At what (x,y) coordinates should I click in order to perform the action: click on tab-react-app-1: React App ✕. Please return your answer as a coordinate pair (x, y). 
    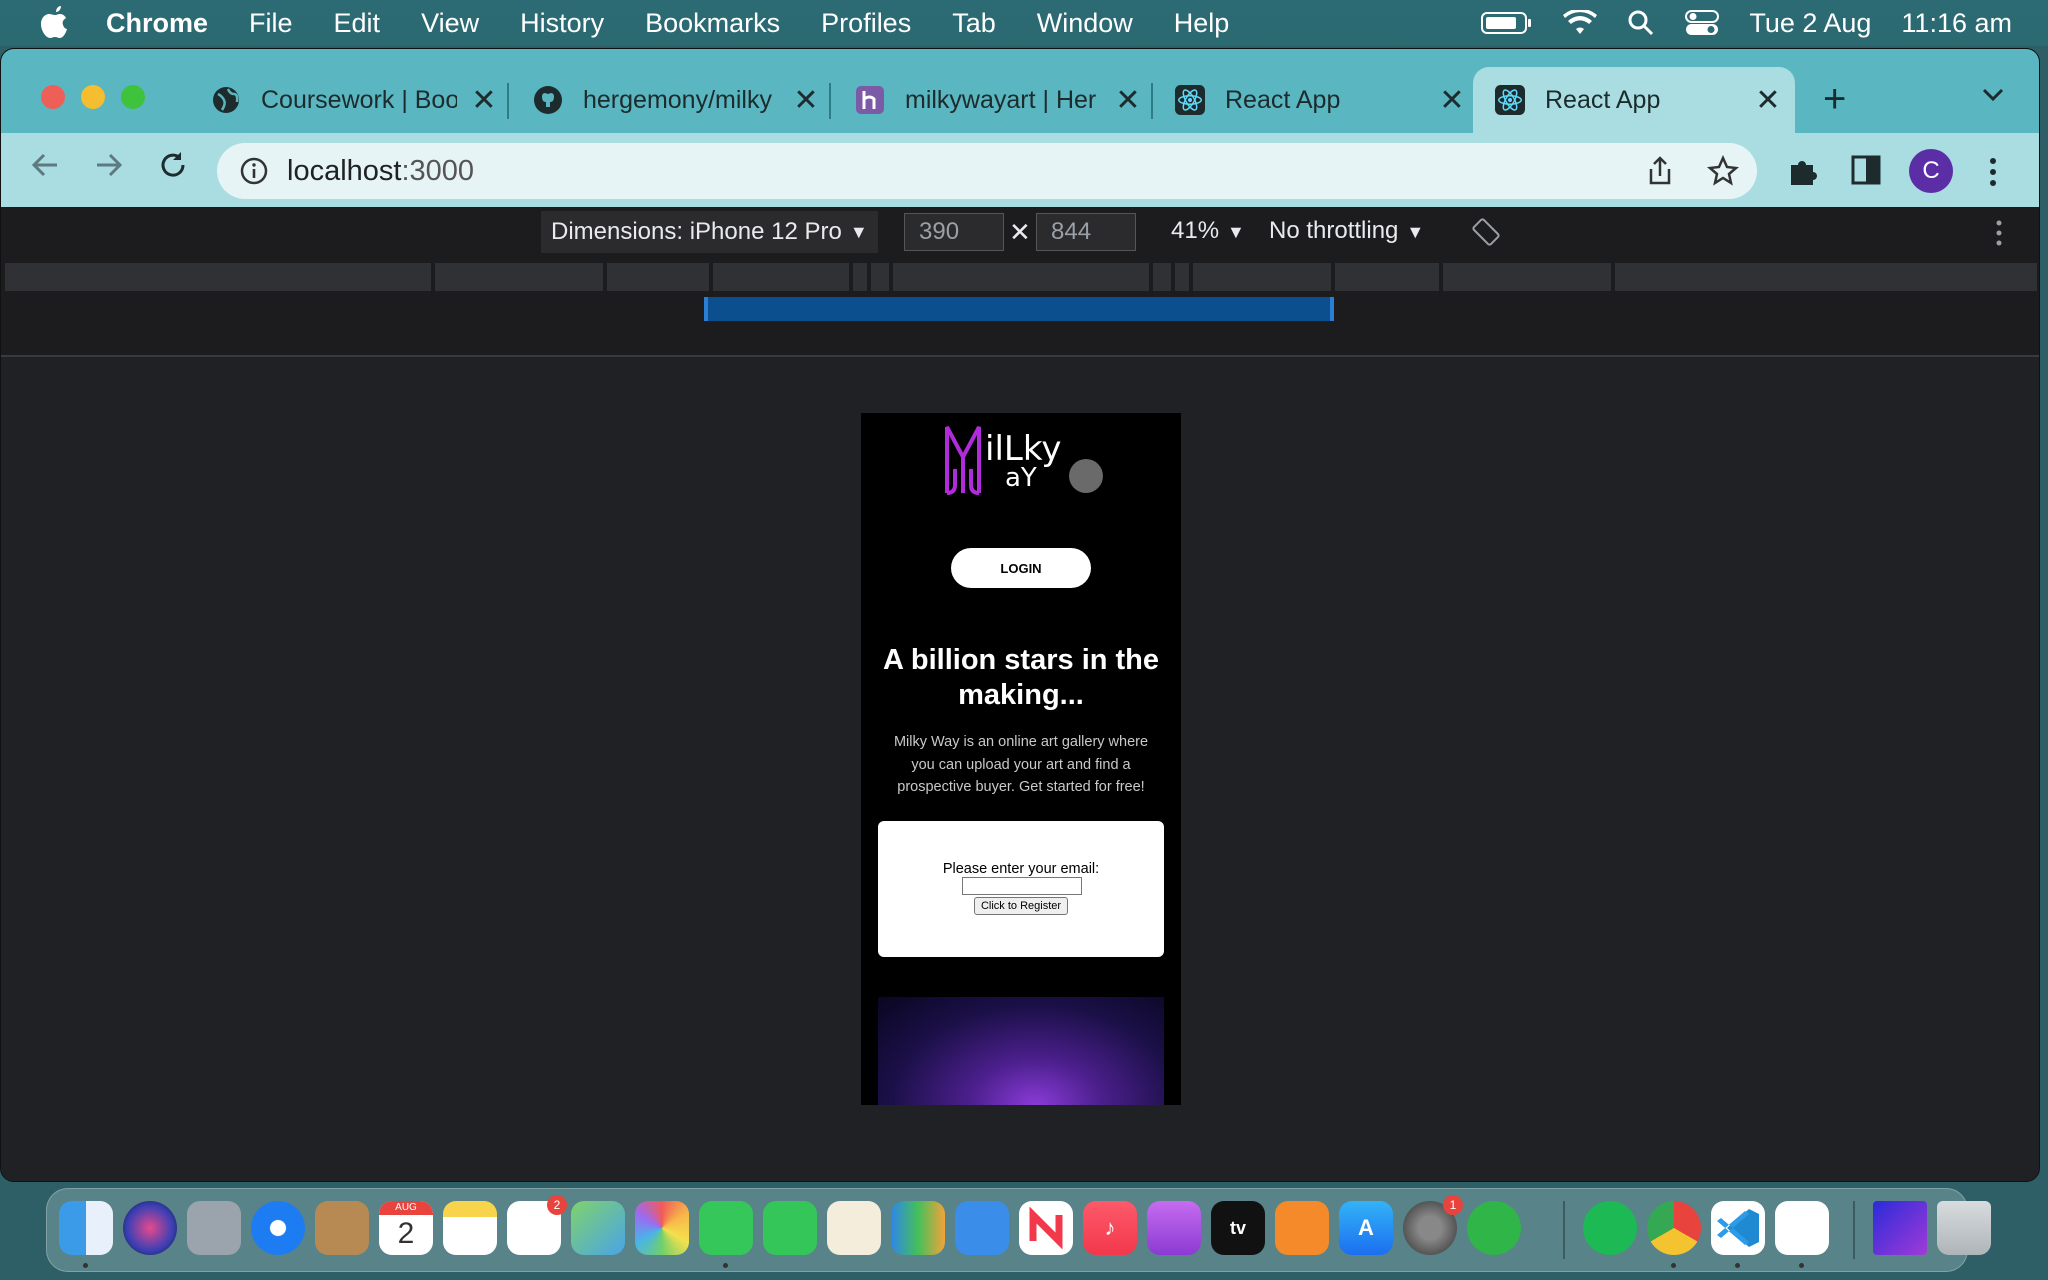
    Looking at the image, I should click on (1320, 100).